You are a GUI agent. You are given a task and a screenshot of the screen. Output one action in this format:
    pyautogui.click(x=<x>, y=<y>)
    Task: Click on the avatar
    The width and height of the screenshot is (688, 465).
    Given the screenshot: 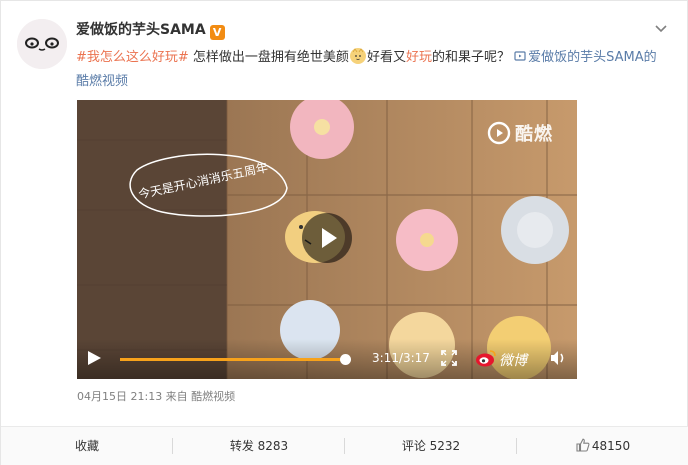 What is the action you would take?
    pyautogui.click(x=42, y=44)
    